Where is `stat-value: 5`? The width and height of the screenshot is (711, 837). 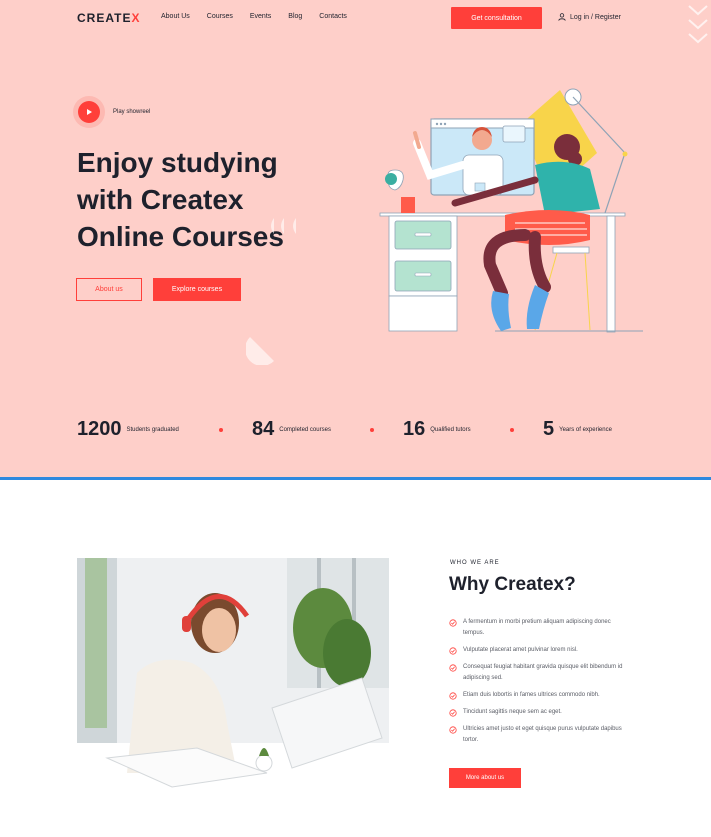
stat-value: 5 is located at coordinates (549, 429).